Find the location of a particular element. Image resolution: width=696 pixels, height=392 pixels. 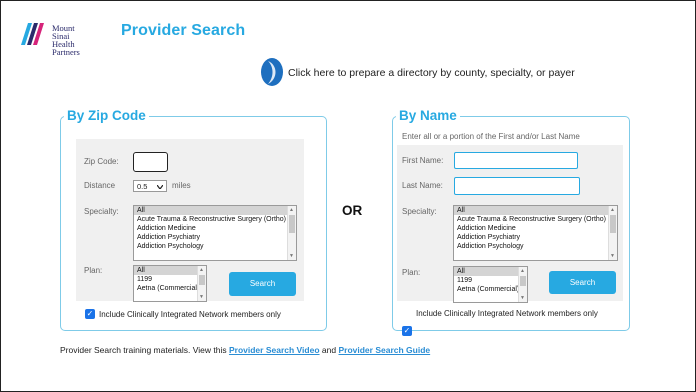

first-name-input is located at coordinates (516, 160).